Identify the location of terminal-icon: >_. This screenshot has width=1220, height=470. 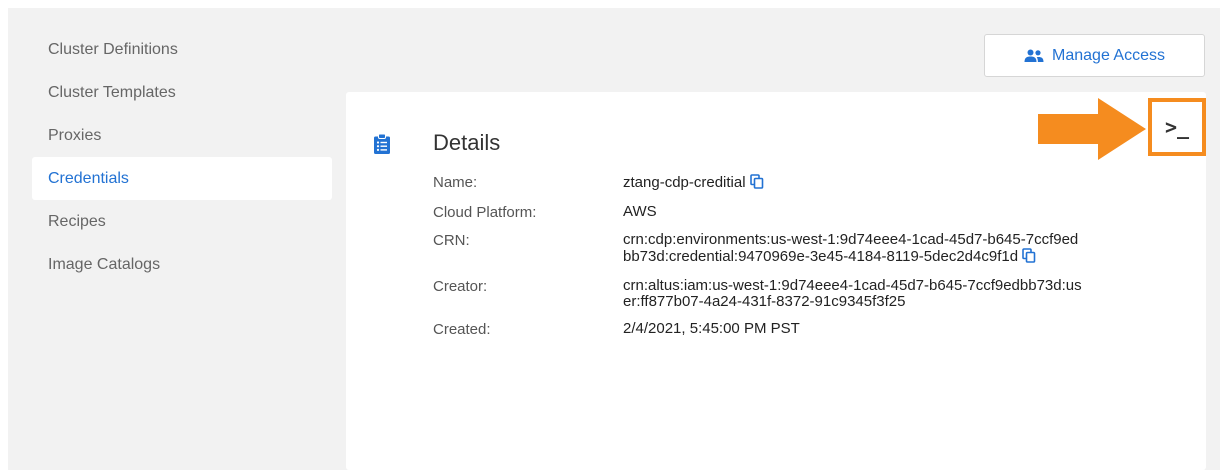
(1177, 127).